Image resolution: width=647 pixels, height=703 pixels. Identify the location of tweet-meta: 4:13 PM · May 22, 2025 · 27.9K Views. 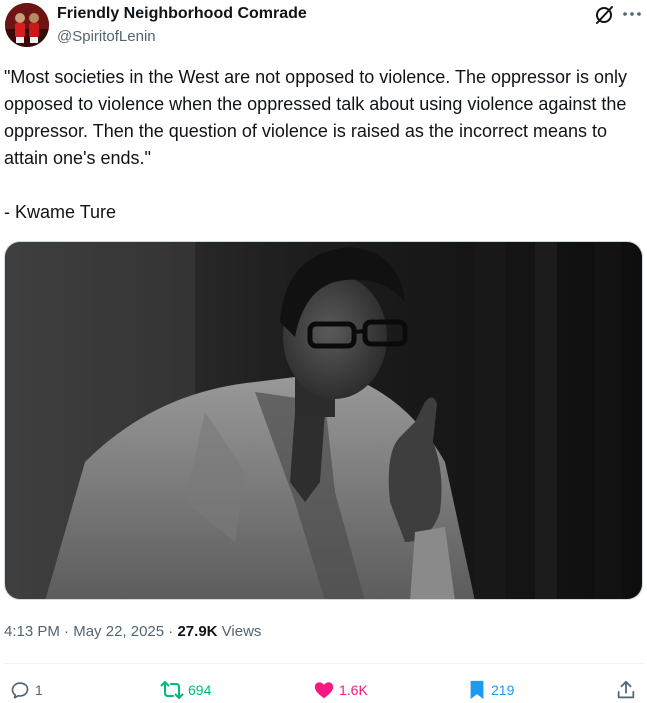
(132, 631).